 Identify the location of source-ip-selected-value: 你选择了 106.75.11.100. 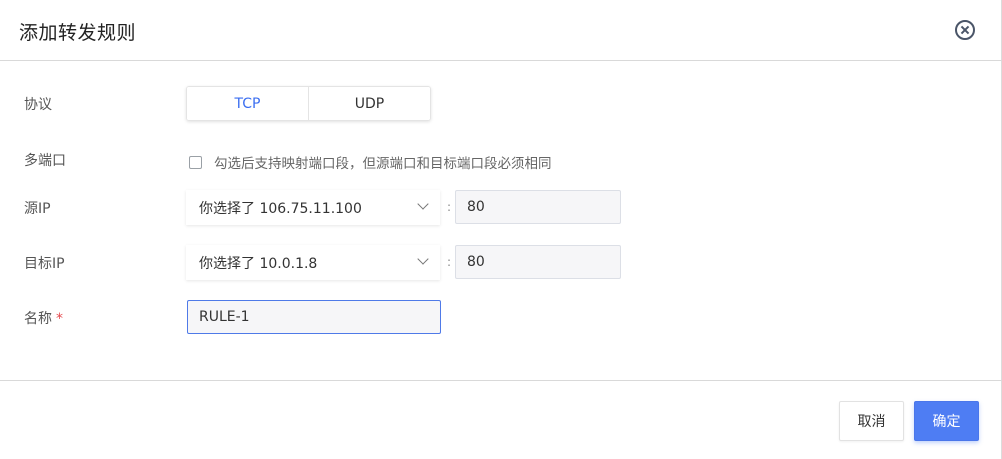
(280, 208).